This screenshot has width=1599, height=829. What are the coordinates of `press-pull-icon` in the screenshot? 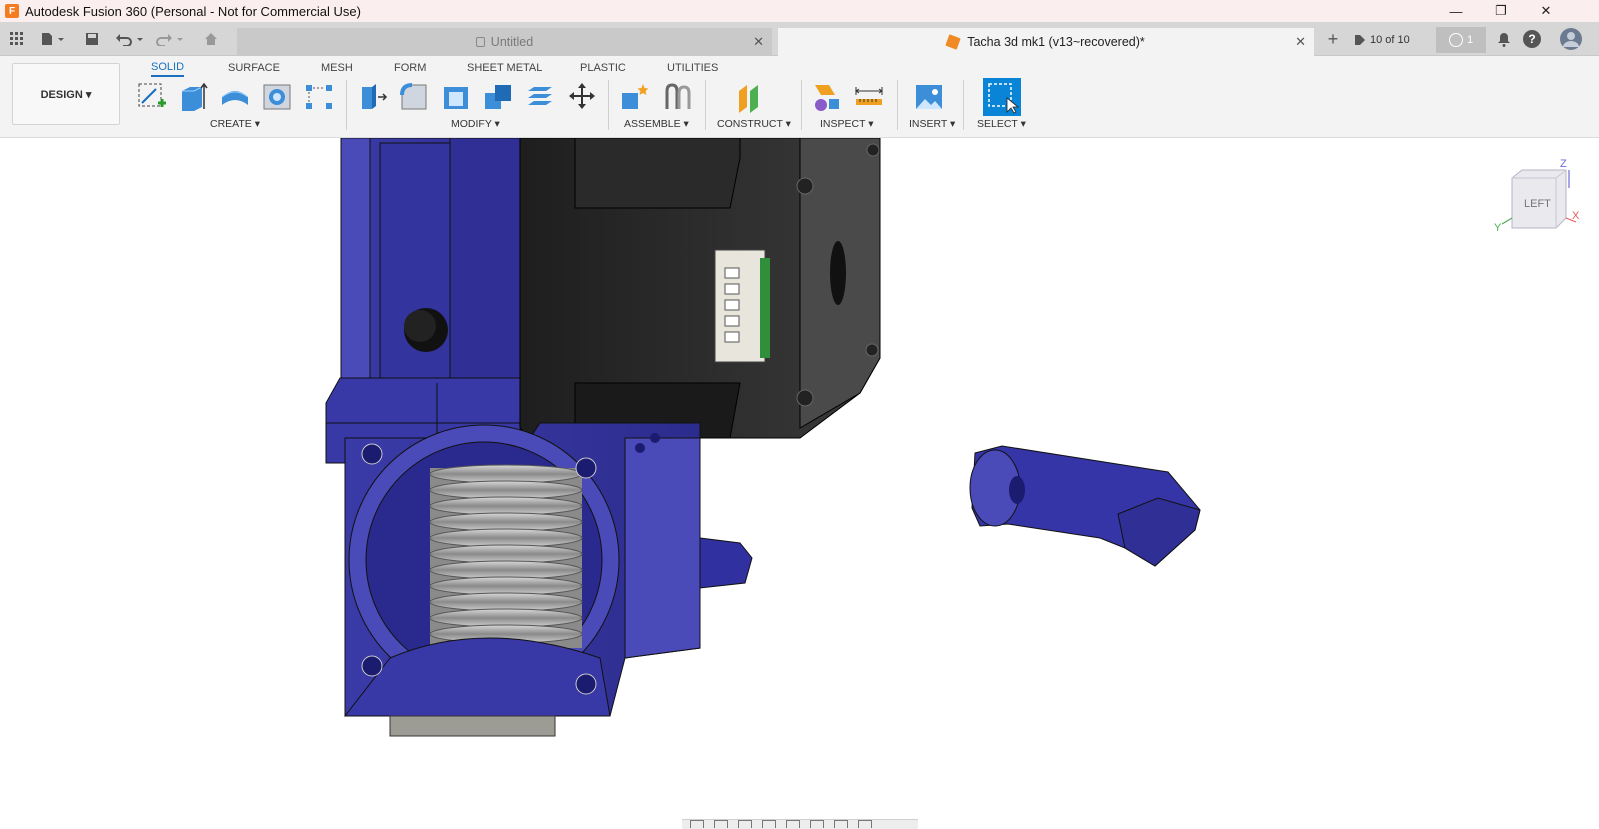 It's located at (372, 97).